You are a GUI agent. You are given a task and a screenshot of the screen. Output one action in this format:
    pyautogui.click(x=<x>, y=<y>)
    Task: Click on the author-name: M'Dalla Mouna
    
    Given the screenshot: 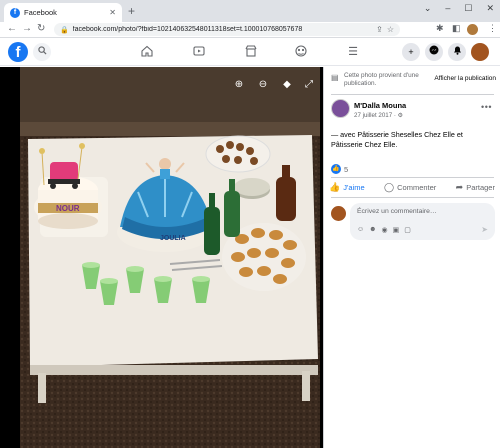 What is the action you would take?
    pyautogui.click(x=380, y=105)
    